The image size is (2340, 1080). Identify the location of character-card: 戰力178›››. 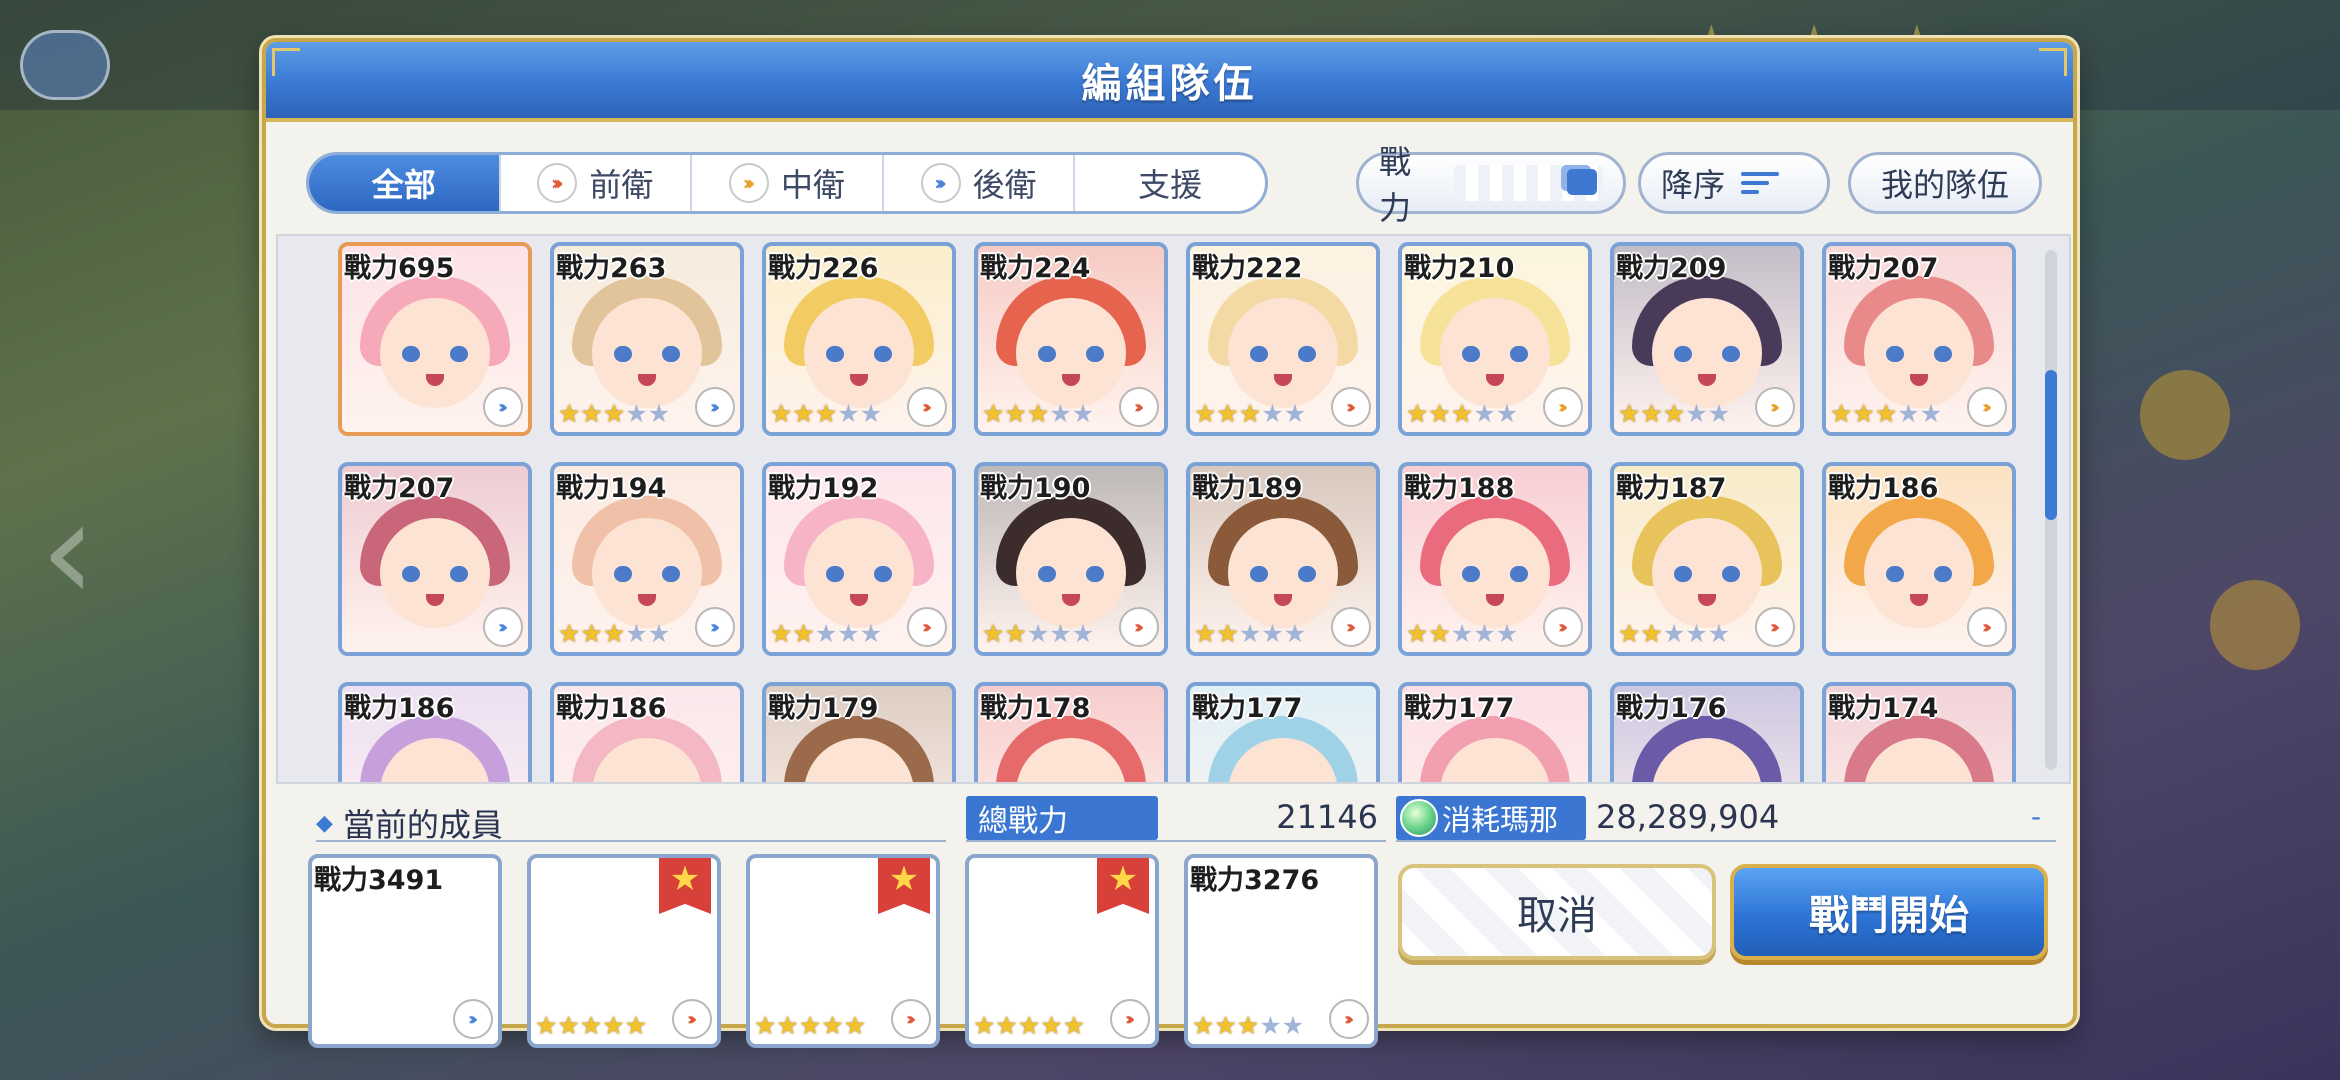
(1071, 732).